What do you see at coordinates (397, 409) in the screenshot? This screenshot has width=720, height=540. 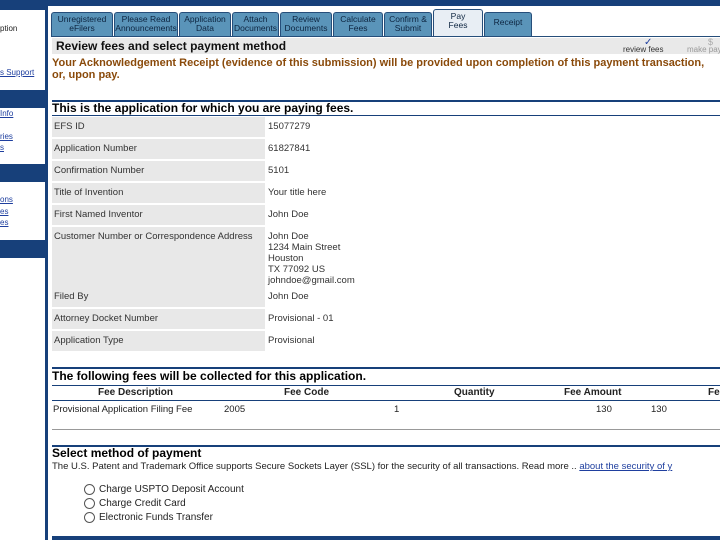 I see `fee-quantity: 1` at bounding box center [397, 409].